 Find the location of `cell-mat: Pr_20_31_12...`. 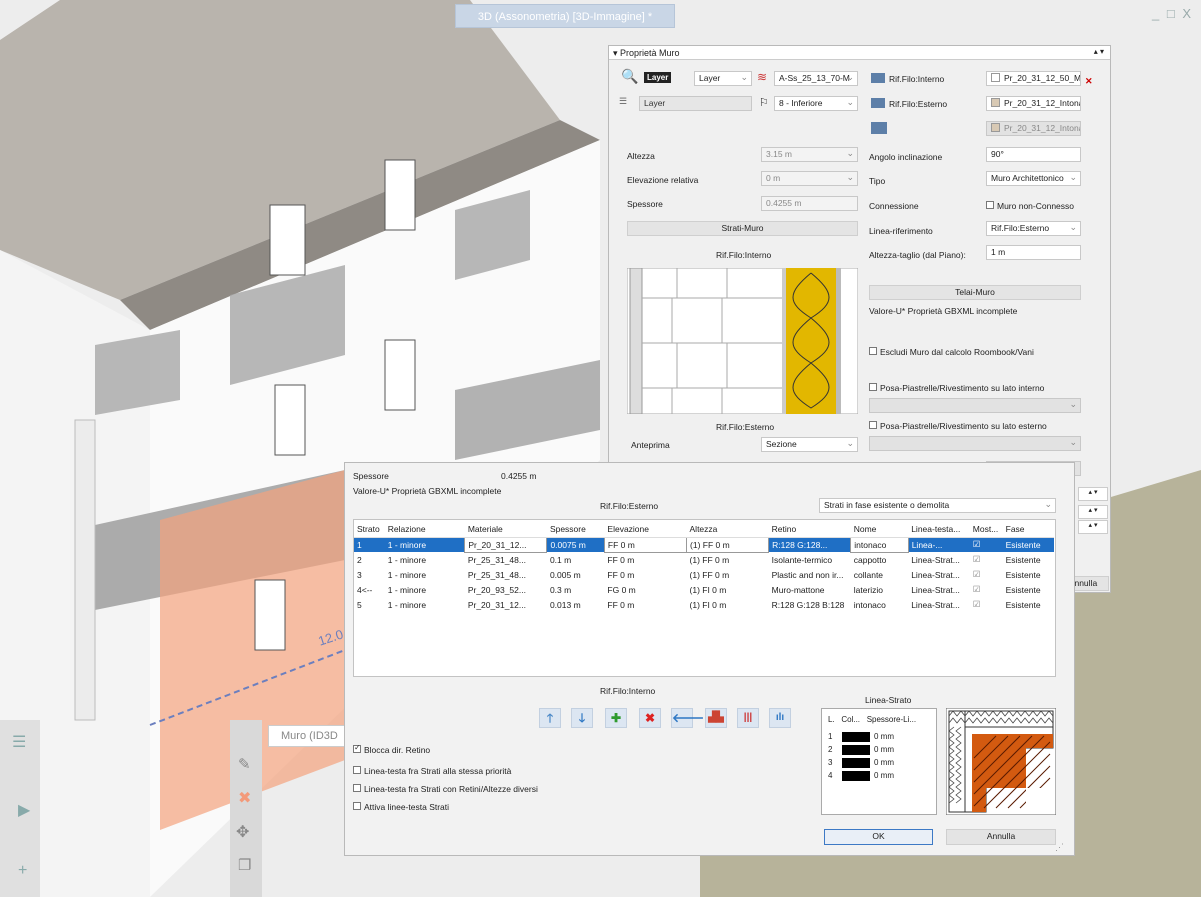

cell-mat: Pr_20_31_12... is located at coordinates (506, 544).